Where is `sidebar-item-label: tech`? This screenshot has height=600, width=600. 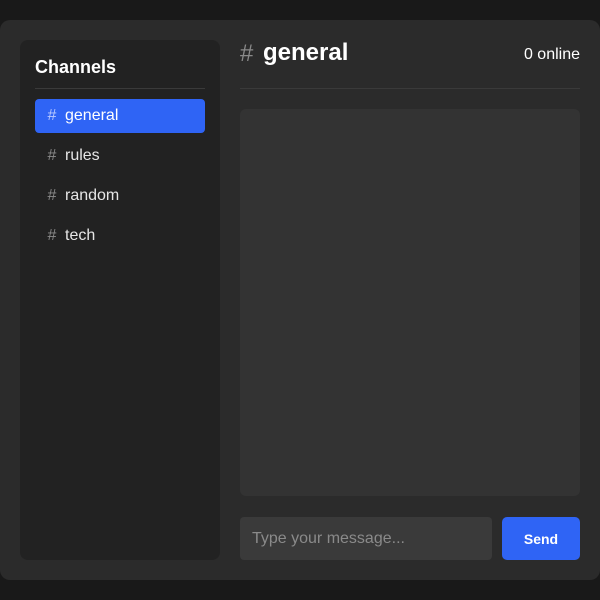 sidebar-item-label: tech is located at coordinates (80, 235).